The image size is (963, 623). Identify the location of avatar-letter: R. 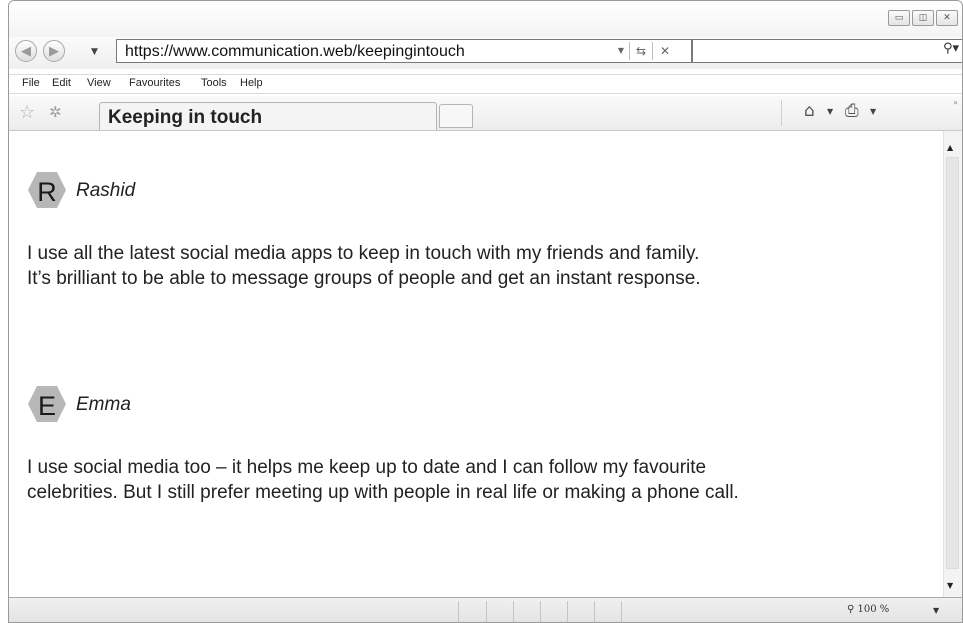
(47, 192).